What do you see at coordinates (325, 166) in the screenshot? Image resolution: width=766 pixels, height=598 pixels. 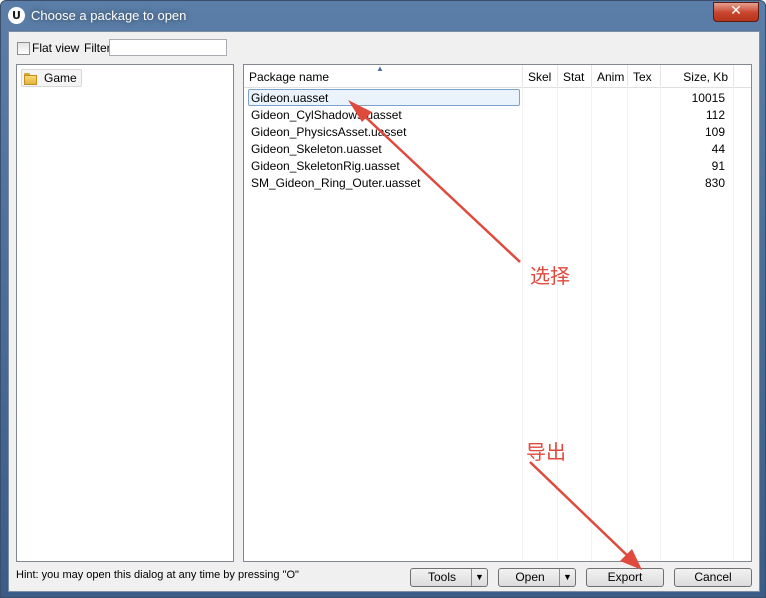 I see `package-name: Gideon_SkeletonRig.uasset` at bounding box center [325, 166].